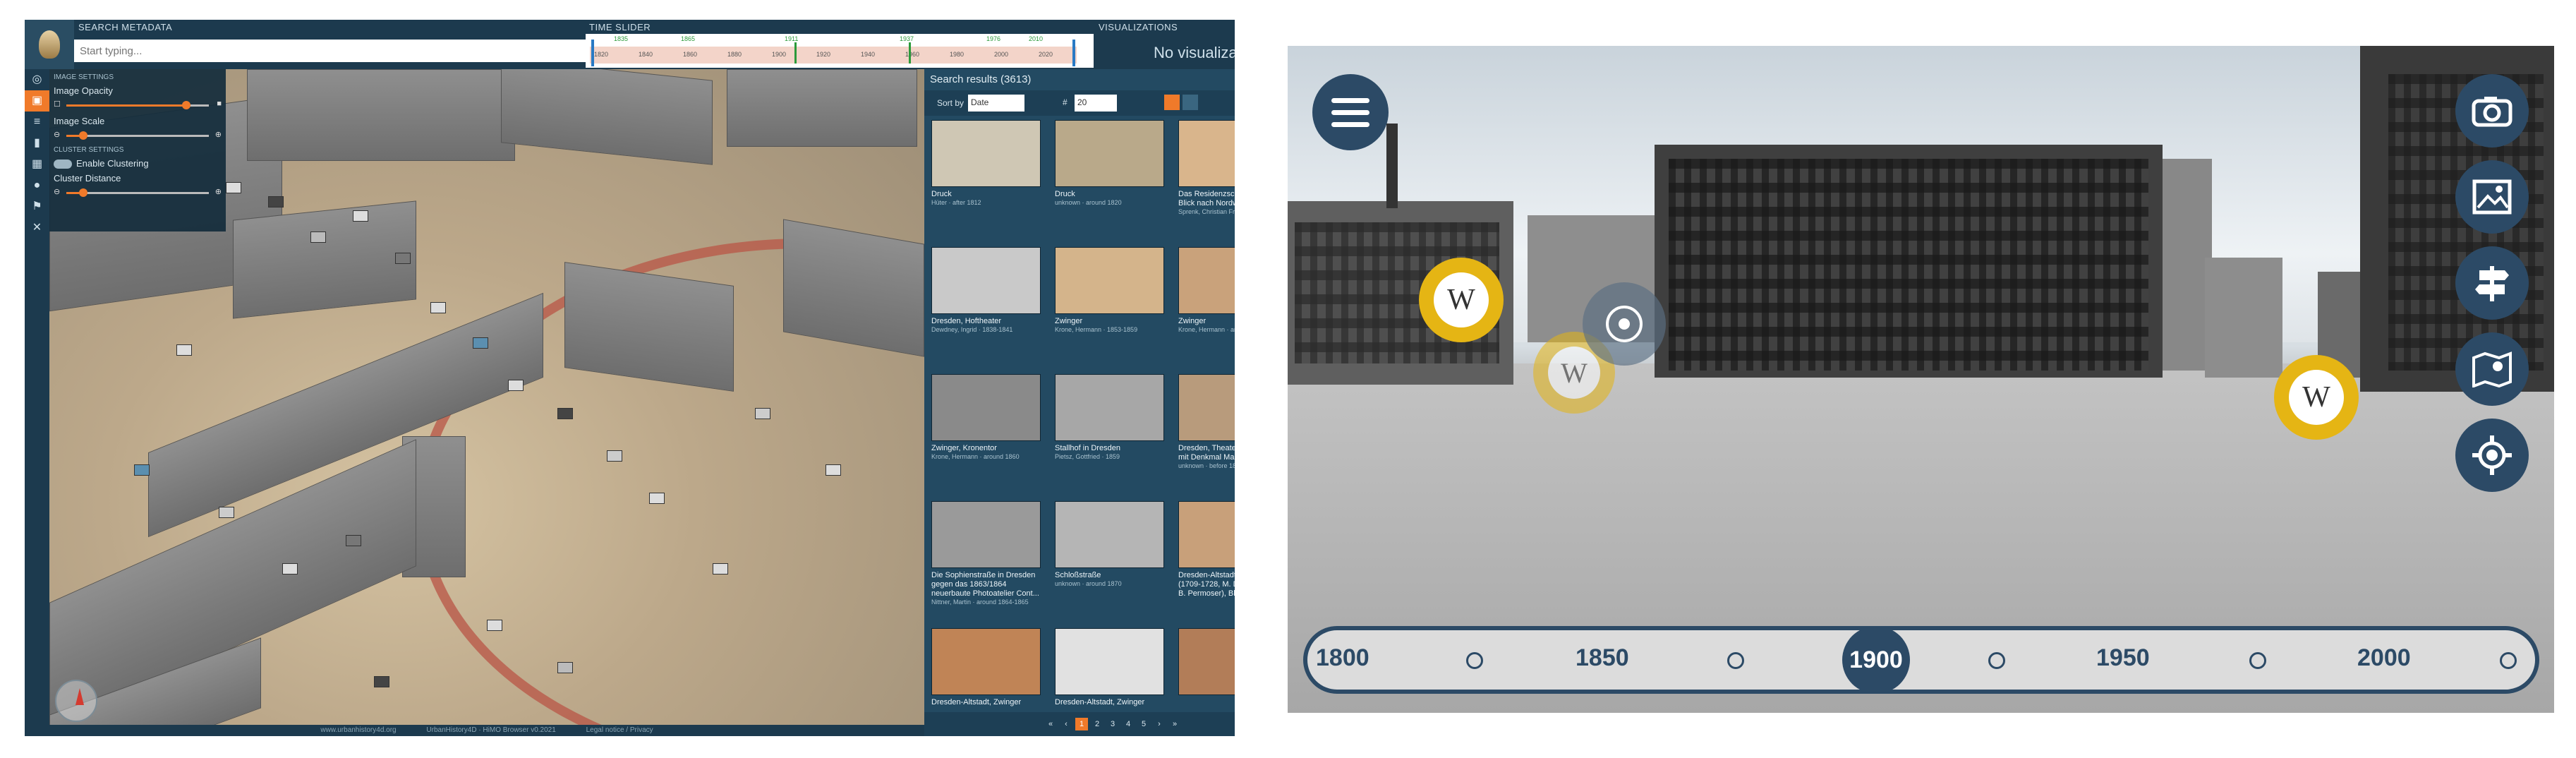 This screenshot has width=2576, height=758. Describe the element at coordinates (37, 122) in the screenshot. I see `layers-tool-icon: ≡` at that location.